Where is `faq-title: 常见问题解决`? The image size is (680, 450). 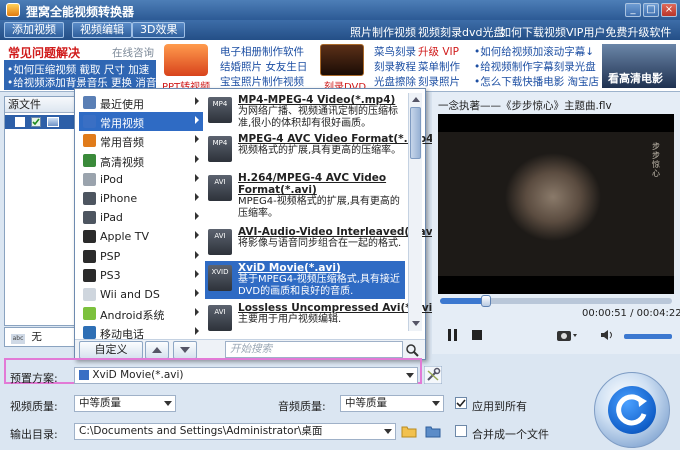
faq-title: 常见问题解决 is located at coordinates (44, 52).